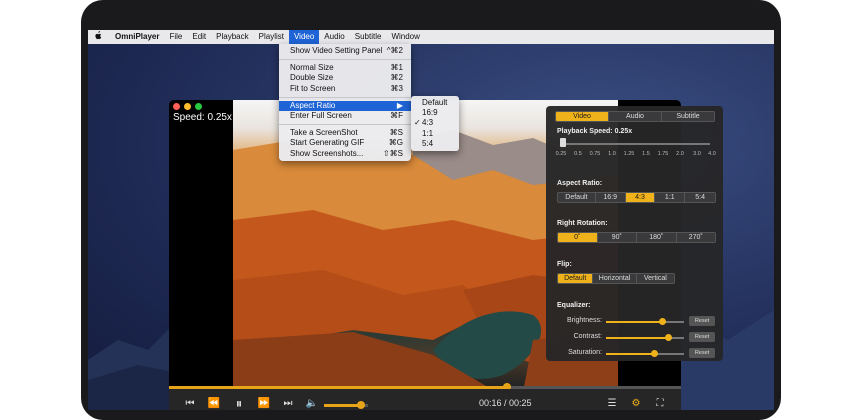 This screenshot has height=420, width=861. What do you see at coordinates (324, 133) in the screenshot?
I see `menu-item-label: Take a ScreenShot` at bounding box center [324, 133].